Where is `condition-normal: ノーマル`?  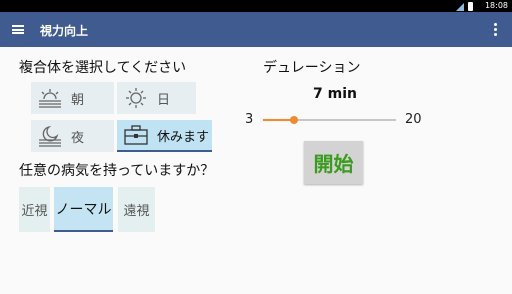 condition-normal: ノーマル is located at coordinates (83, 209).